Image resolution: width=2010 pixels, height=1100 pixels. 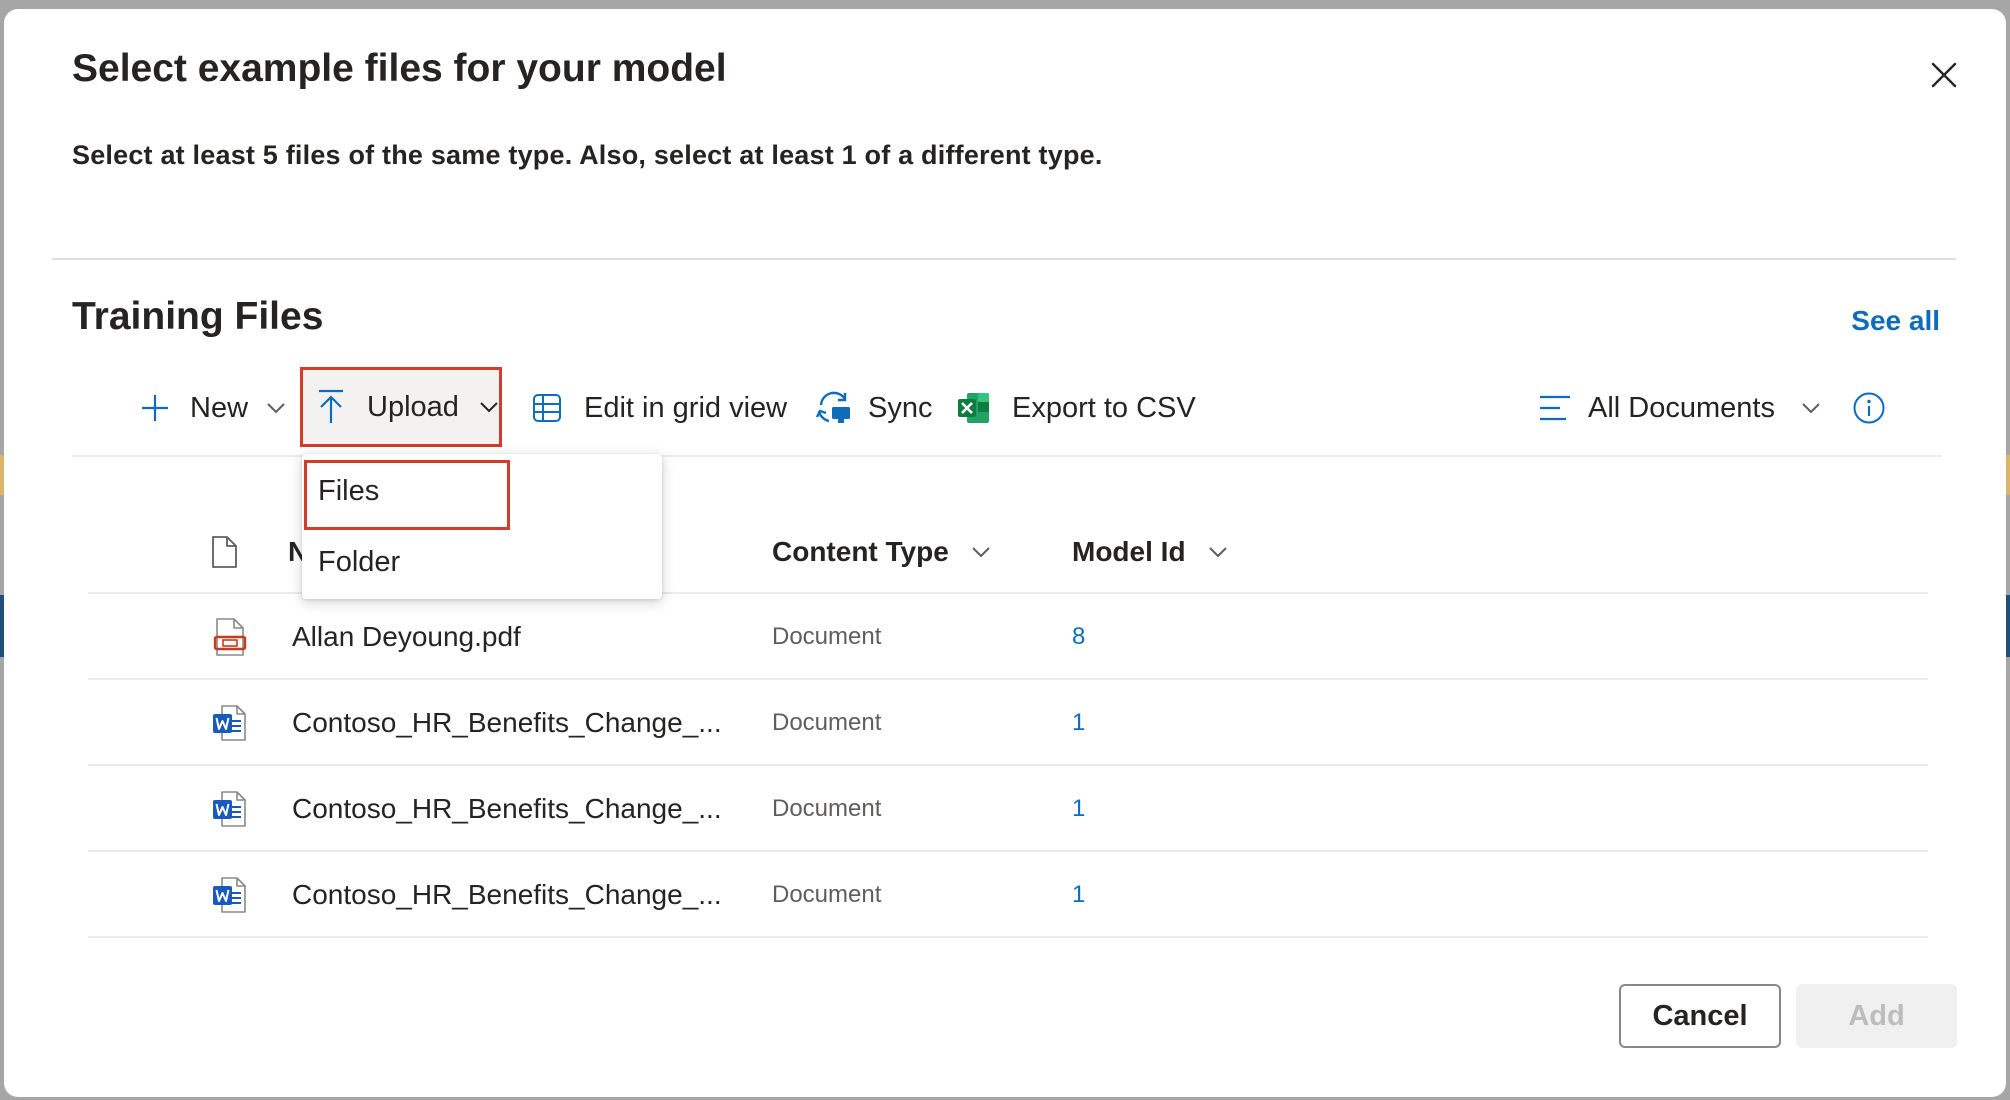 I want to click on view-label: All Documents, so click(x=1681, y=407).